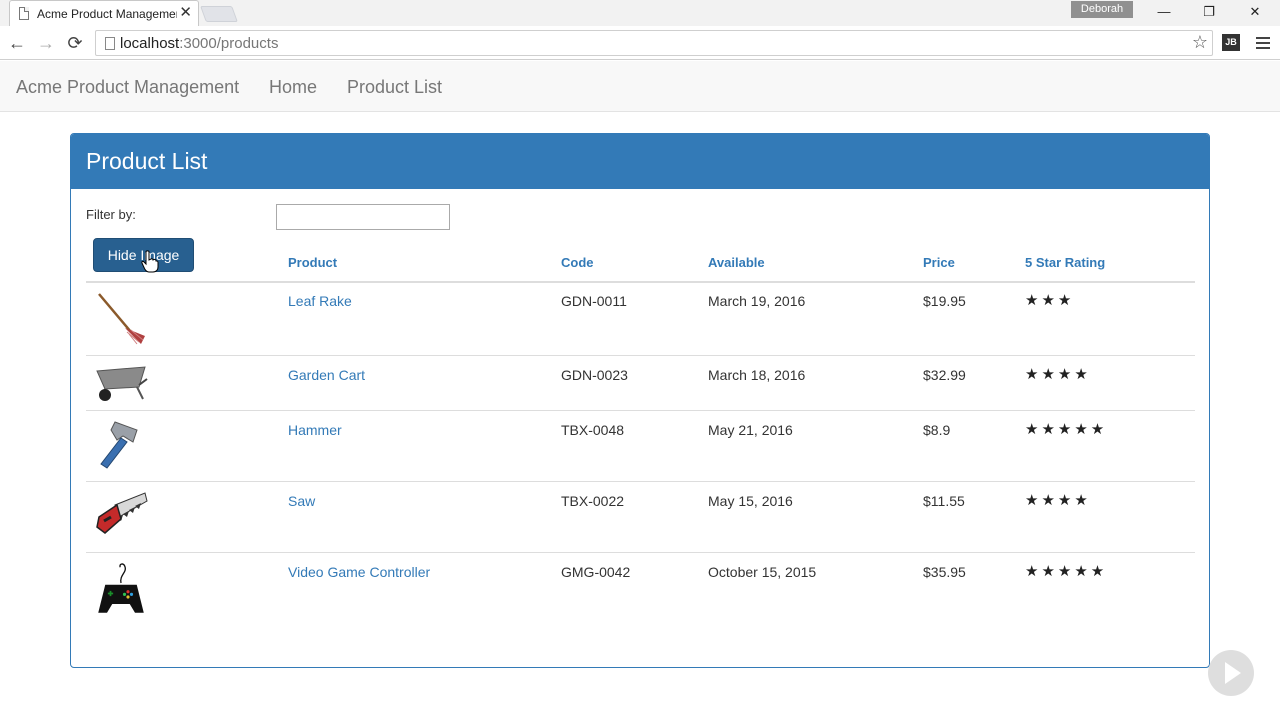 The image size is (1280, 720). I want to click on hammer-image, so click(119, 445).